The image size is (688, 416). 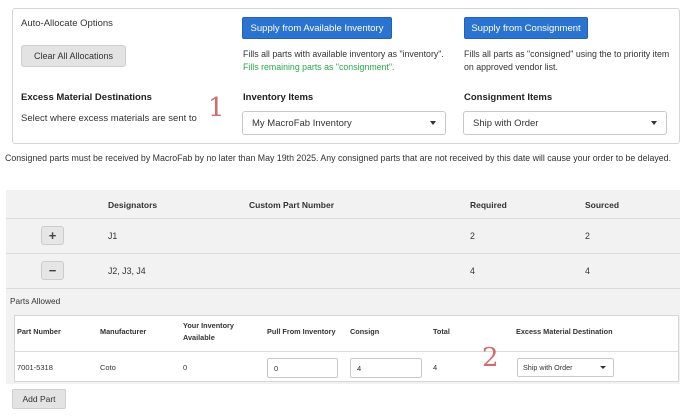 I want to click on manufacturer-cell: Coto, so click(x=108, y=367).